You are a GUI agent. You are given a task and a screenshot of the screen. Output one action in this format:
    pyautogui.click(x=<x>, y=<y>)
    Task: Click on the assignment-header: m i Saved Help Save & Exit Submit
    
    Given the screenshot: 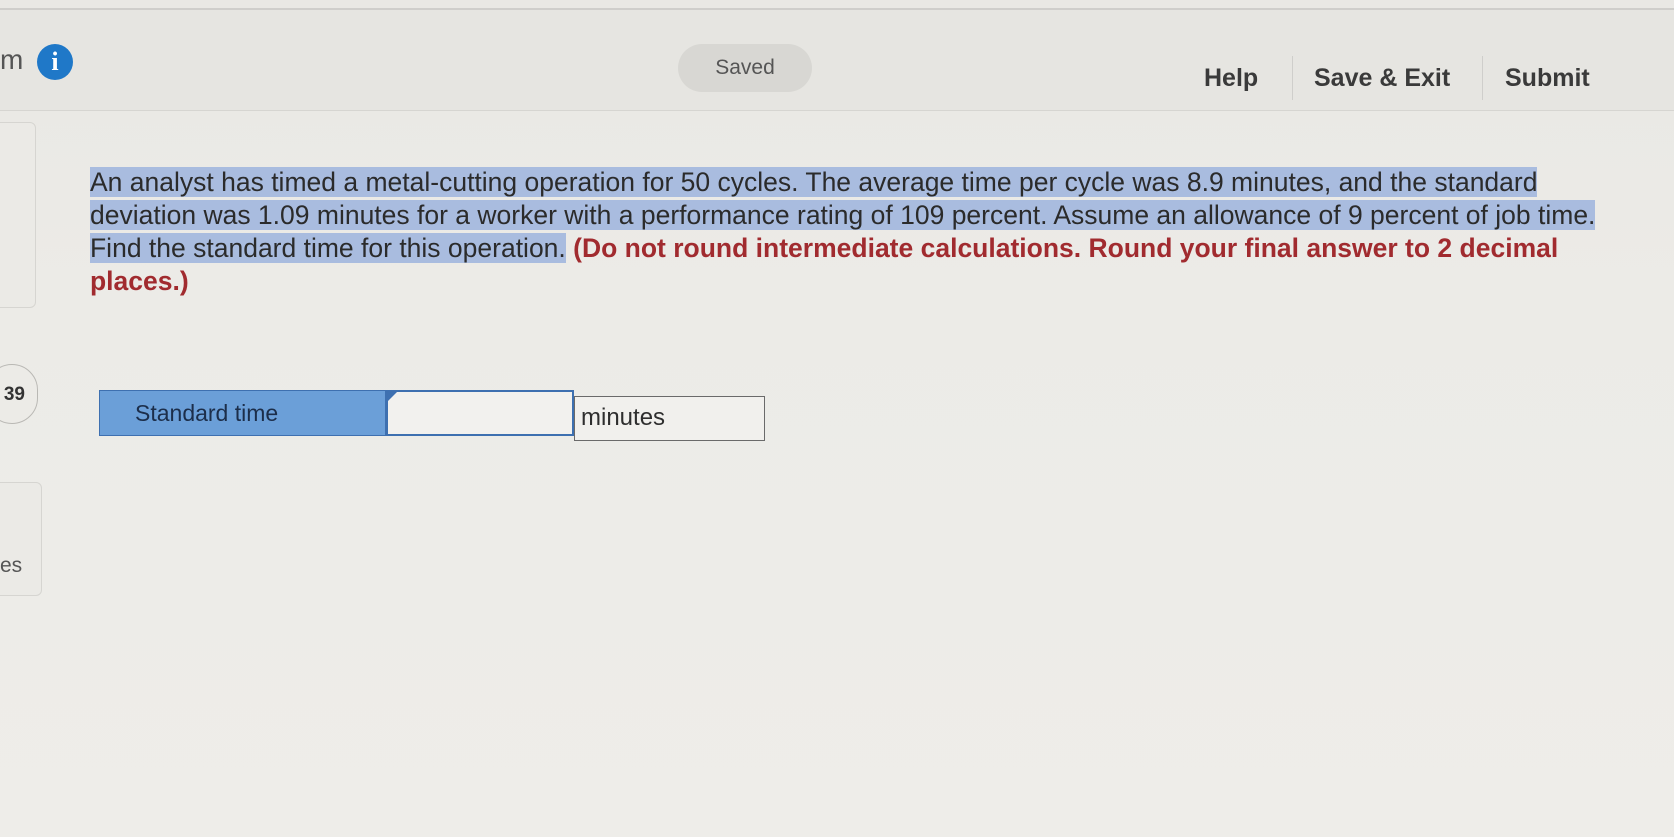 What is the action you would take?
    pyautogui.click(x=837, y=60)
    